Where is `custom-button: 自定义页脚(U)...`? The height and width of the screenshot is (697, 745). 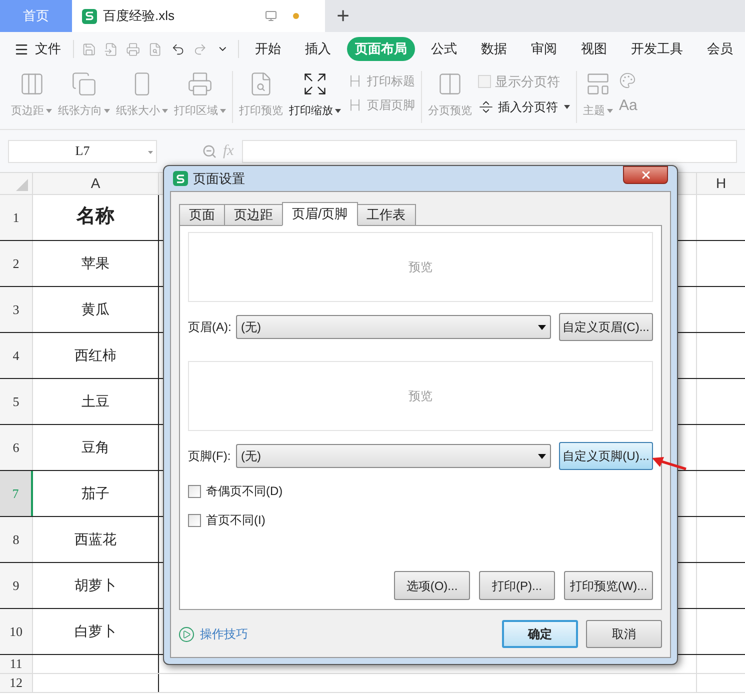
custom-button: 自定义页脚(U)... is located at coordinates (606, 456).